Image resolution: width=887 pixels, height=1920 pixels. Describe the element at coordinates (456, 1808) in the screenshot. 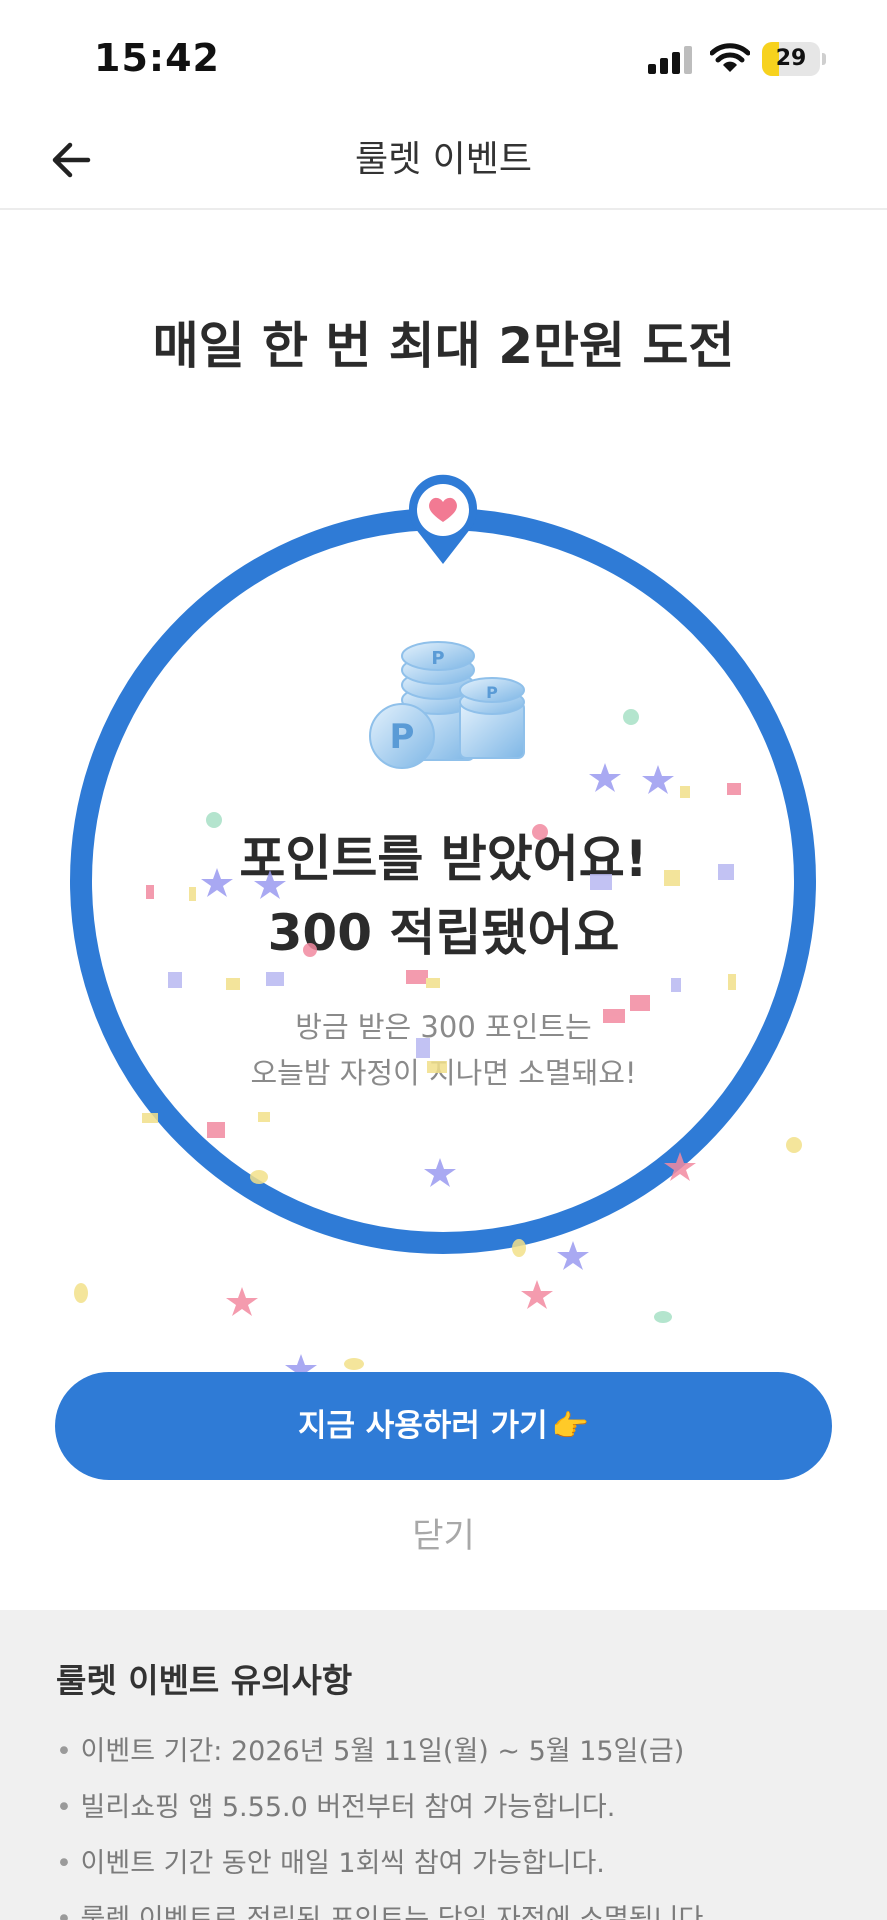

I see `notice-item: 빌리쇼핑 앱 5.55.0 버전부터 참여 가능합니다.` at that location.